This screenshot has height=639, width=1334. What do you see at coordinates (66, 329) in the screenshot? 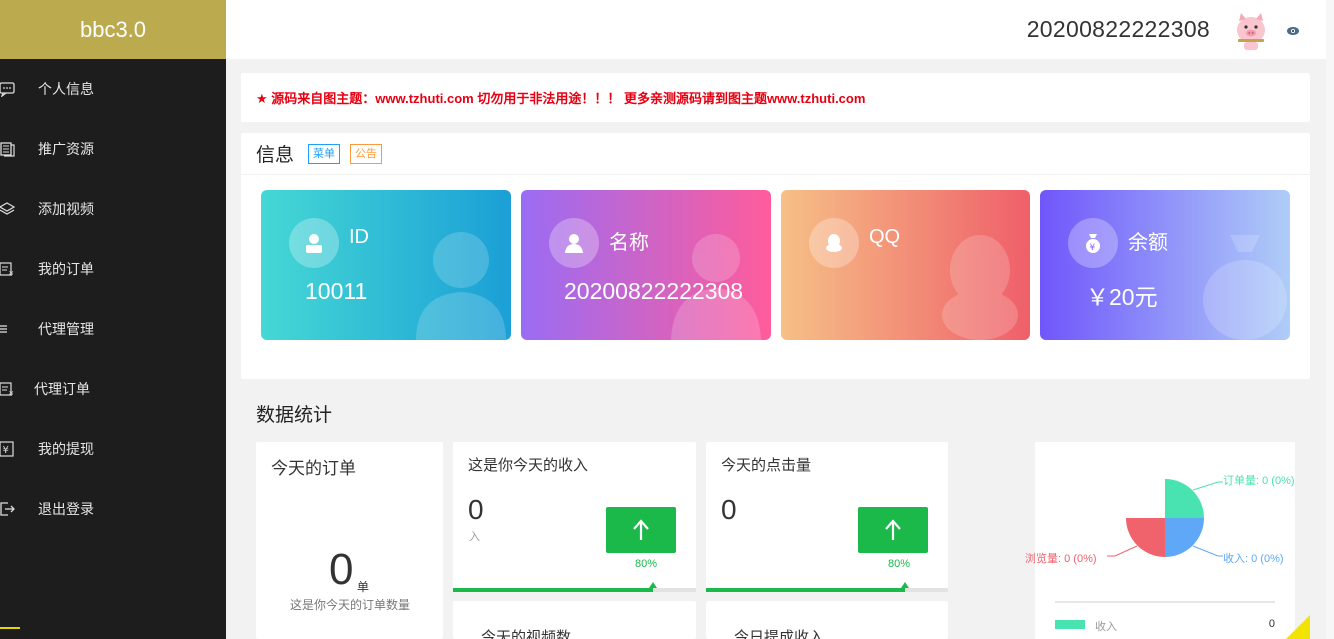
I see `sidebar-item-label: 代理管理` at bounding box center [66, 329].